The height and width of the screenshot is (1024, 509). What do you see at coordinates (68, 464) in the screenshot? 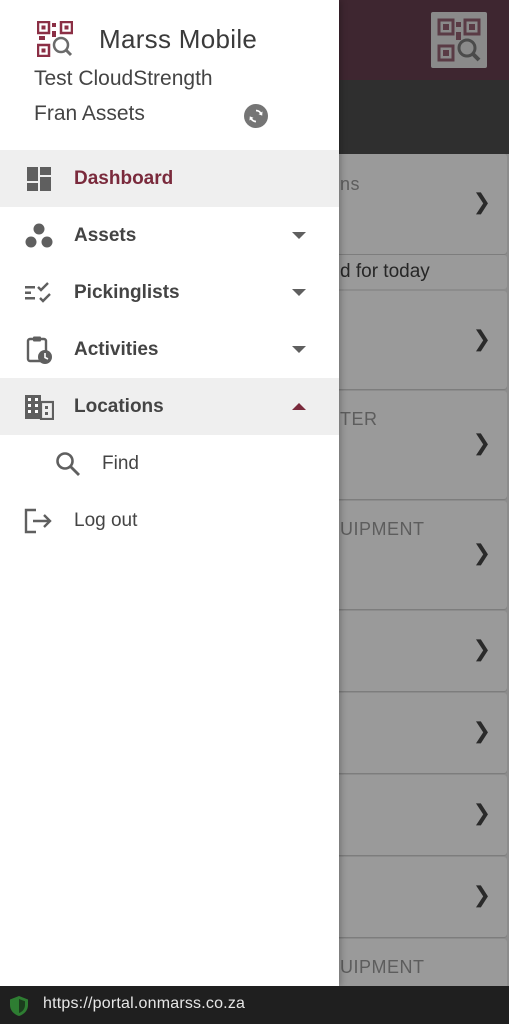
I see `search-icon` at bounding box center [68, 464].